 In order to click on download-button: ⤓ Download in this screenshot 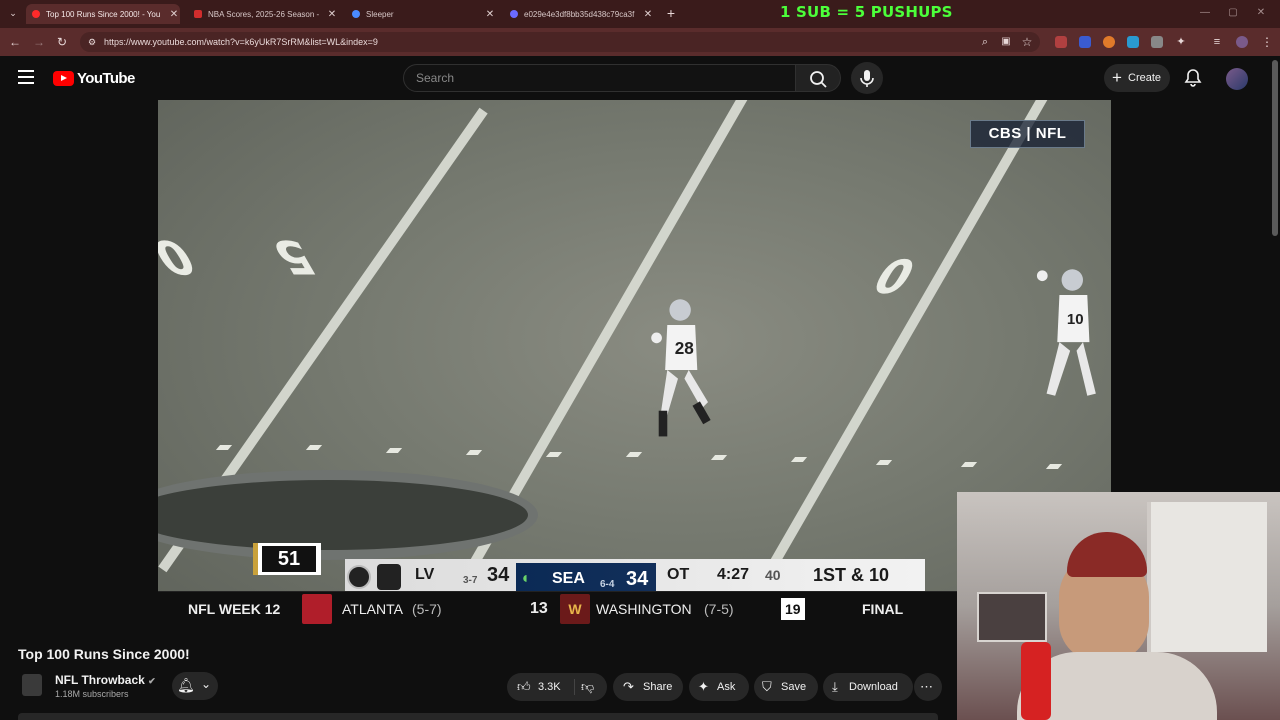, I will do `click(868, 687)`.